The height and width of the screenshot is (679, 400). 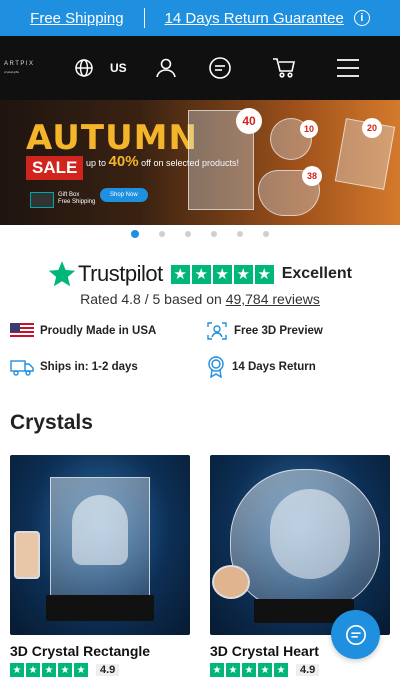 I want to click on preview-3d-icon, so click(x=217, y=331).